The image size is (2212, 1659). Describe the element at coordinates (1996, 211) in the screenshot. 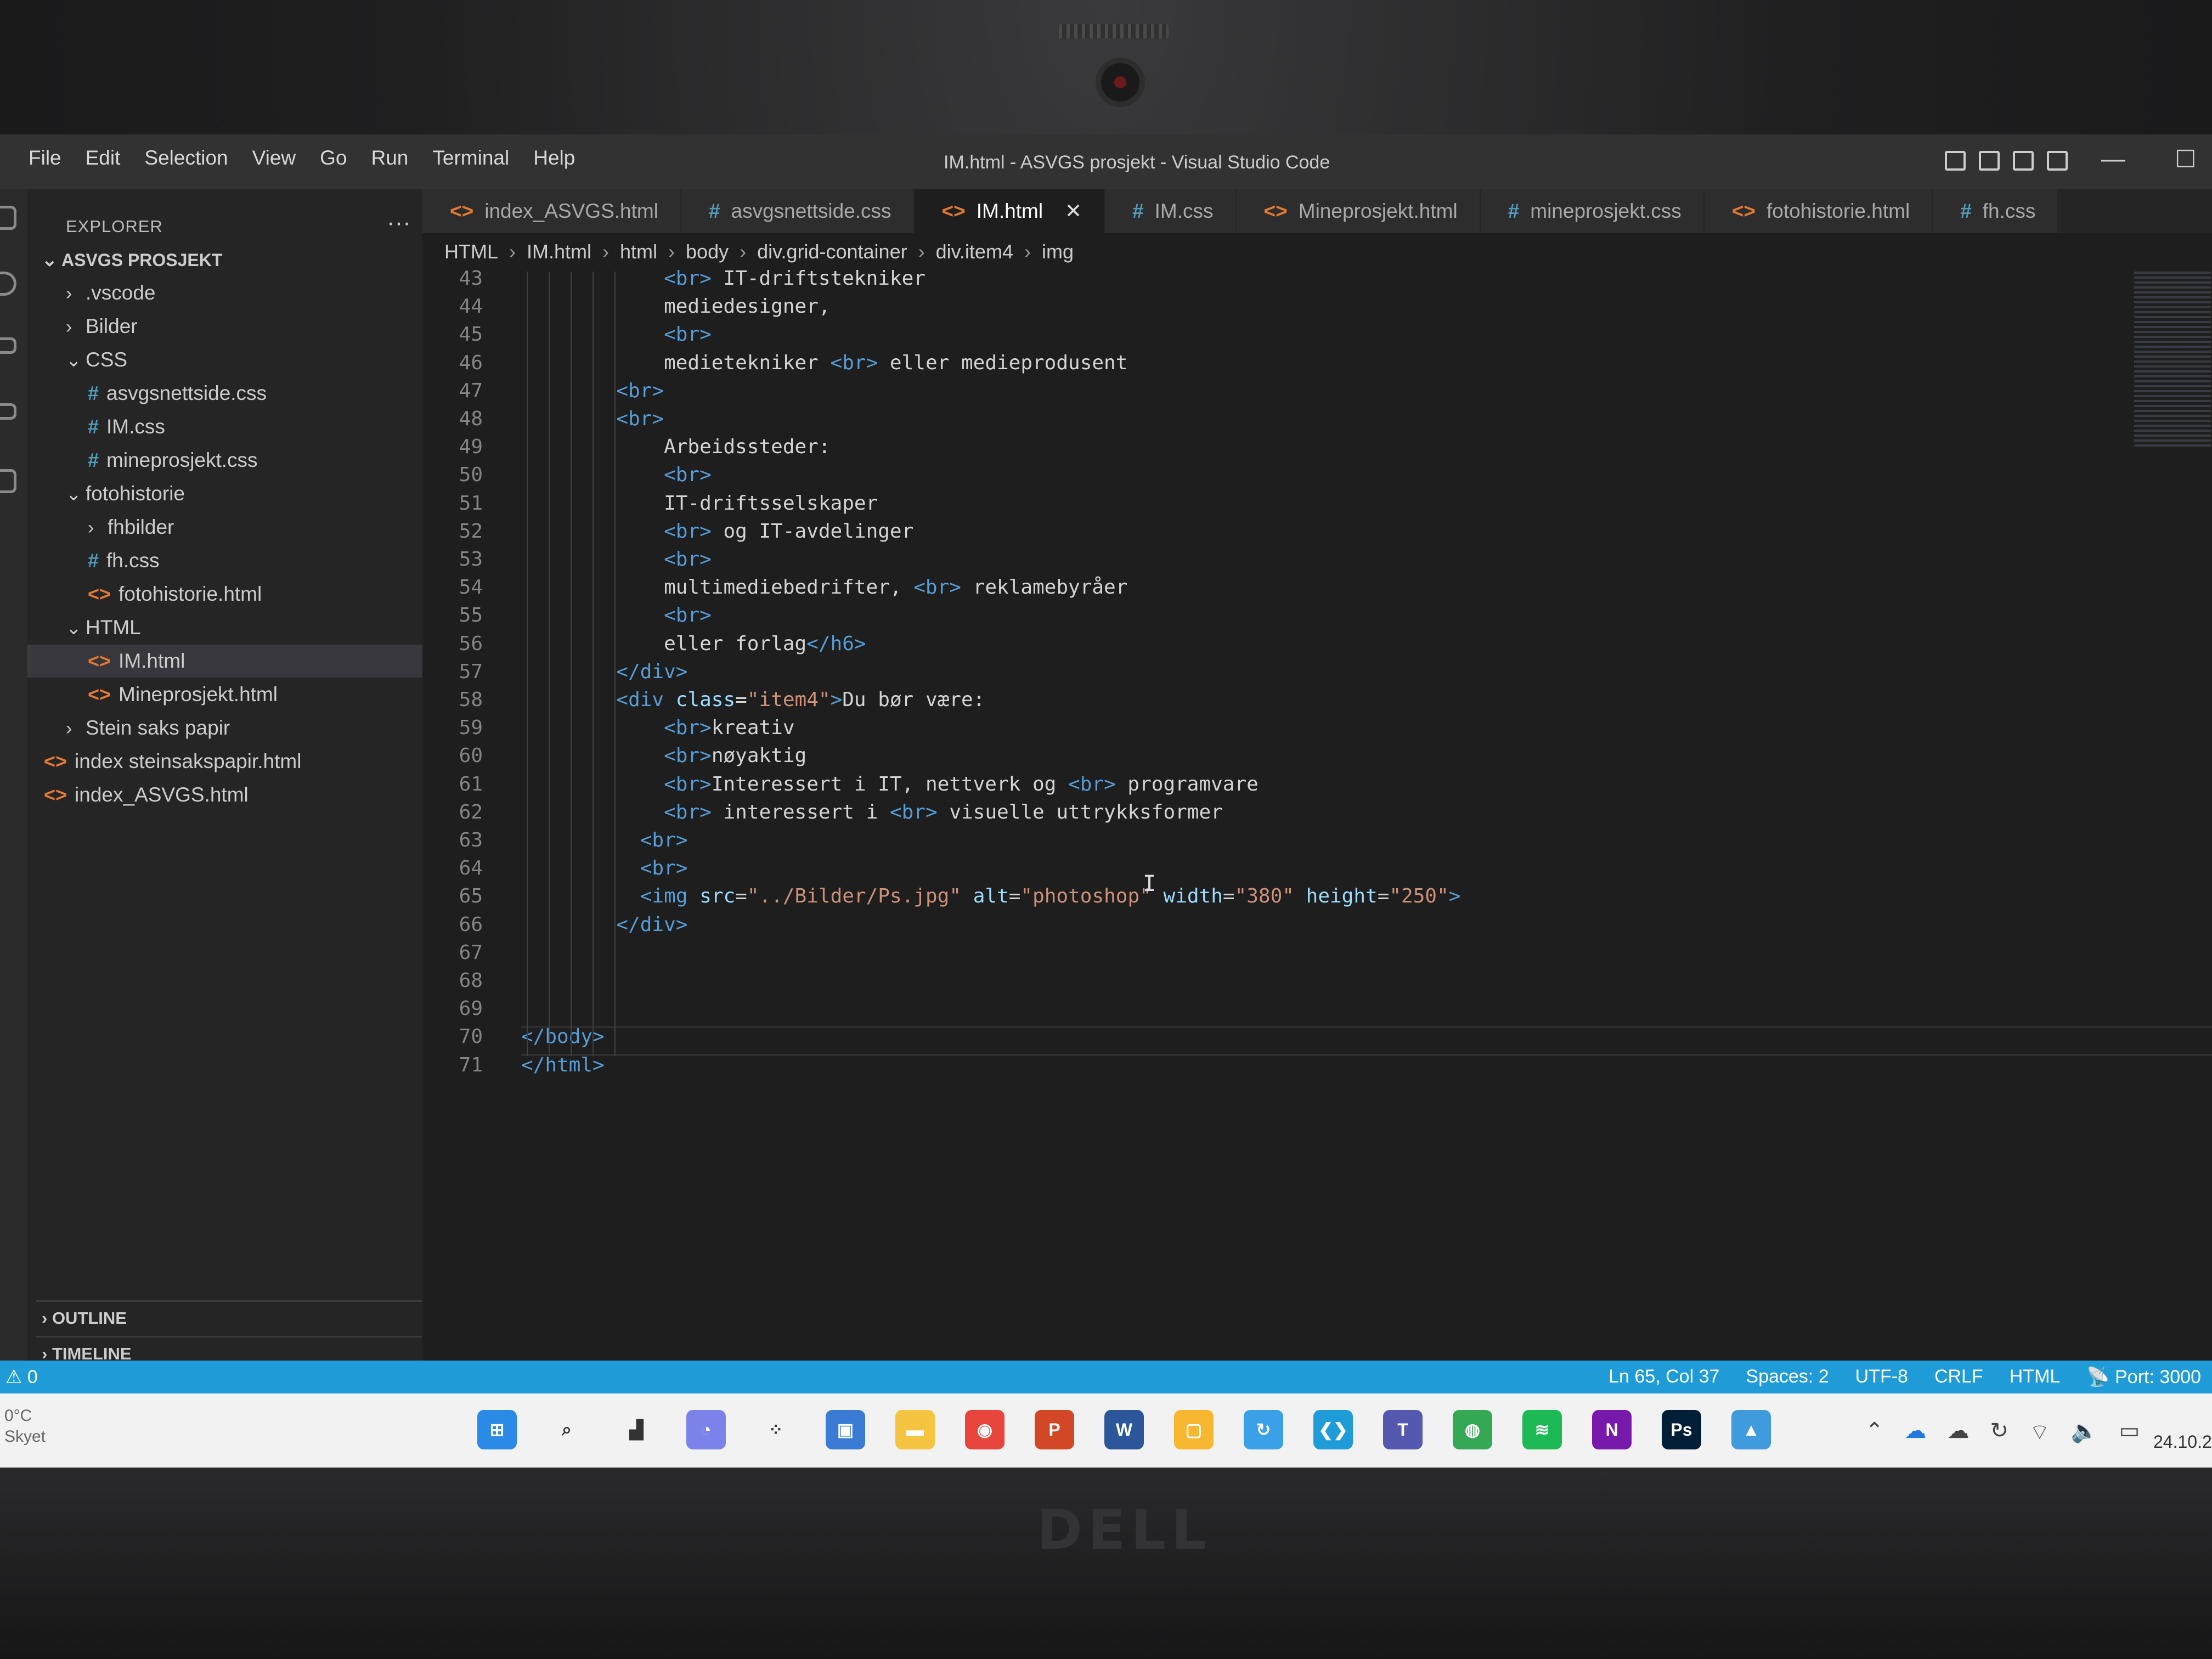

I see `editor-tab: # fh.css` at that location.